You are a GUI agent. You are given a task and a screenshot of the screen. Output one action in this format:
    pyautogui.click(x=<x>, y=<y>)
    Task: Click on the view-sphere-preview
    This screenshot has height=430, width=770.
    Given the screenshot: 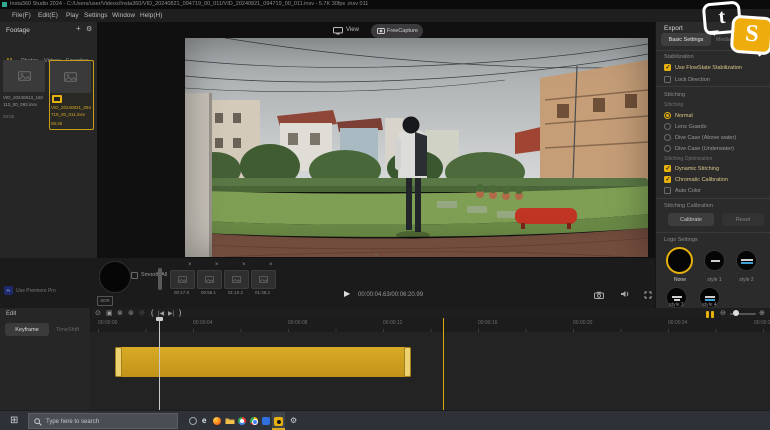 What is the action you would take?
    pyautogui.click(x=115, y=277)
    